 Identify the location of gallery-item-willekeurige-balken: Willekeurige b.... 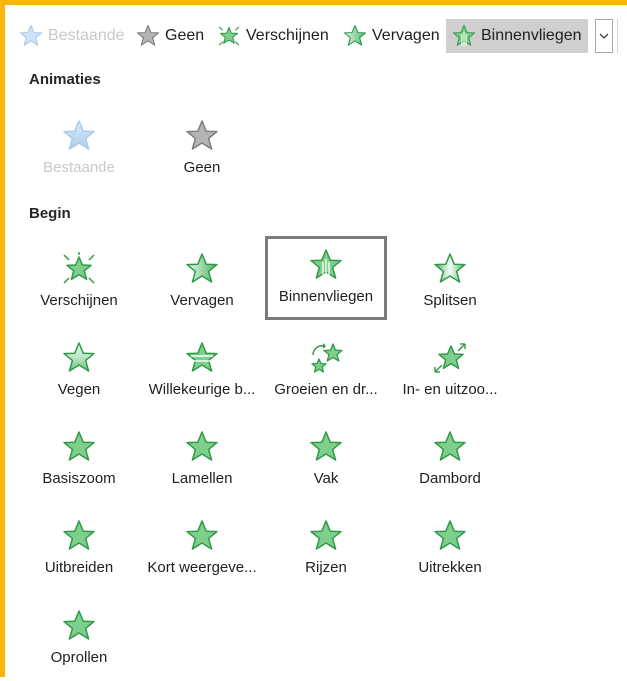
(202, 371).